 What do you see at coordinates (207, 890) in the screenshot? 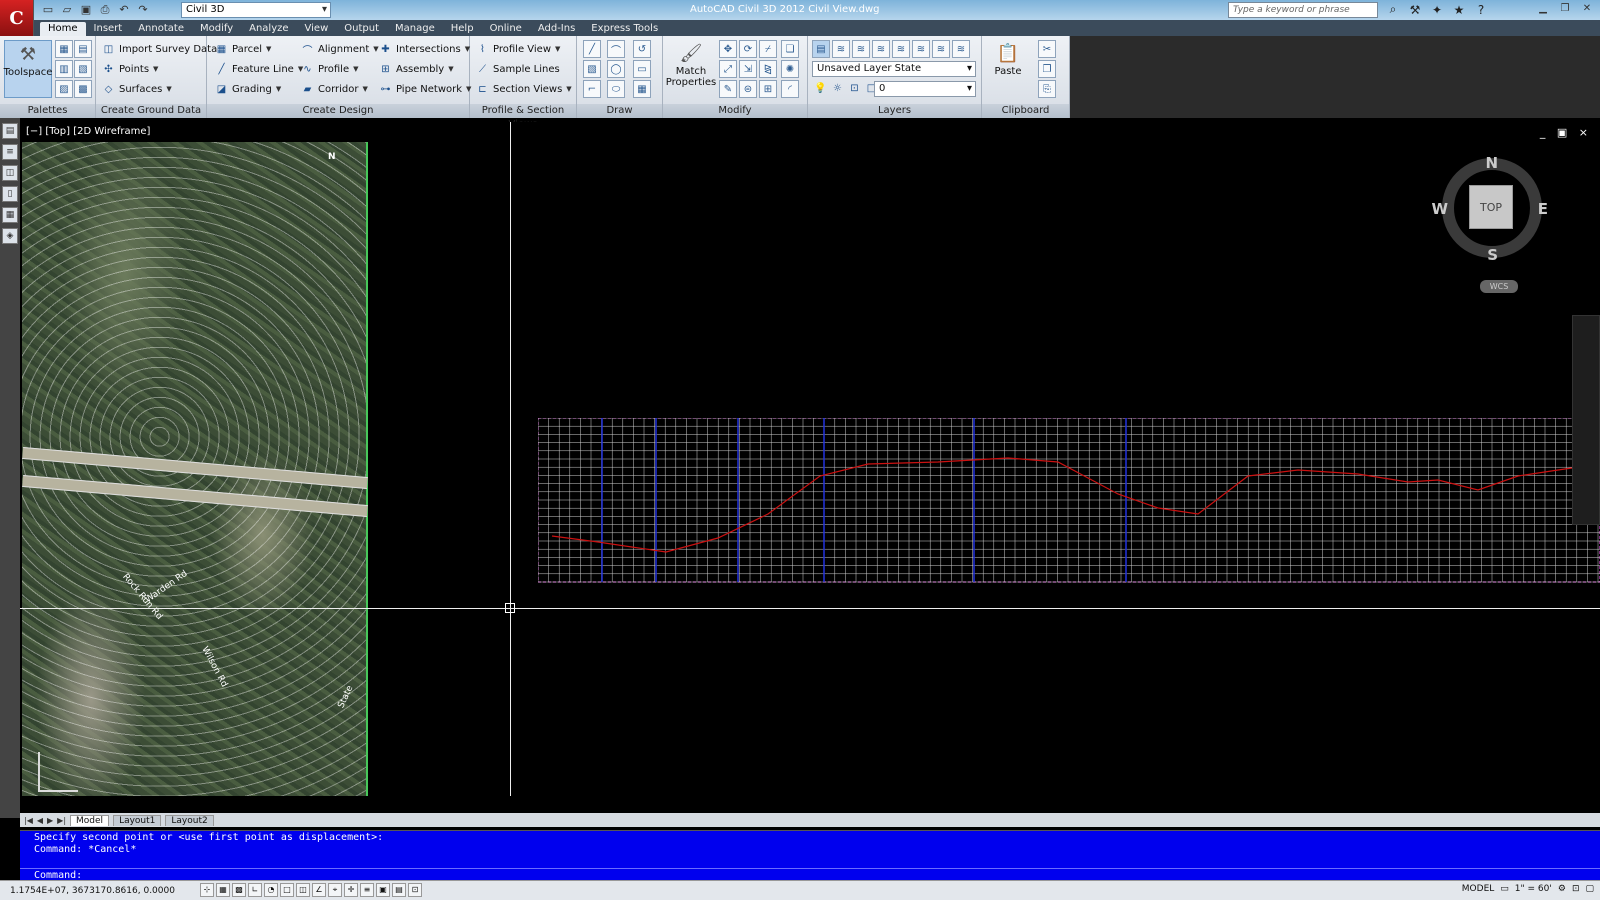
I see `infer-icon: ⊹` at bounding box center [207, 890].